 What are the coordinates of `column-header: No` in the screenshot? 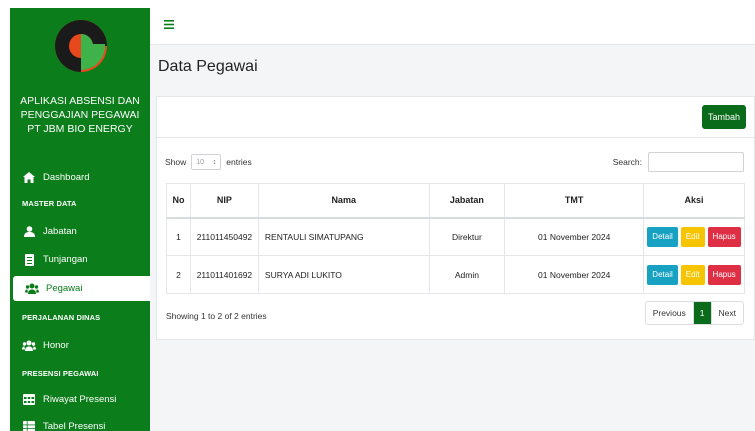 It's located at (178, 201).